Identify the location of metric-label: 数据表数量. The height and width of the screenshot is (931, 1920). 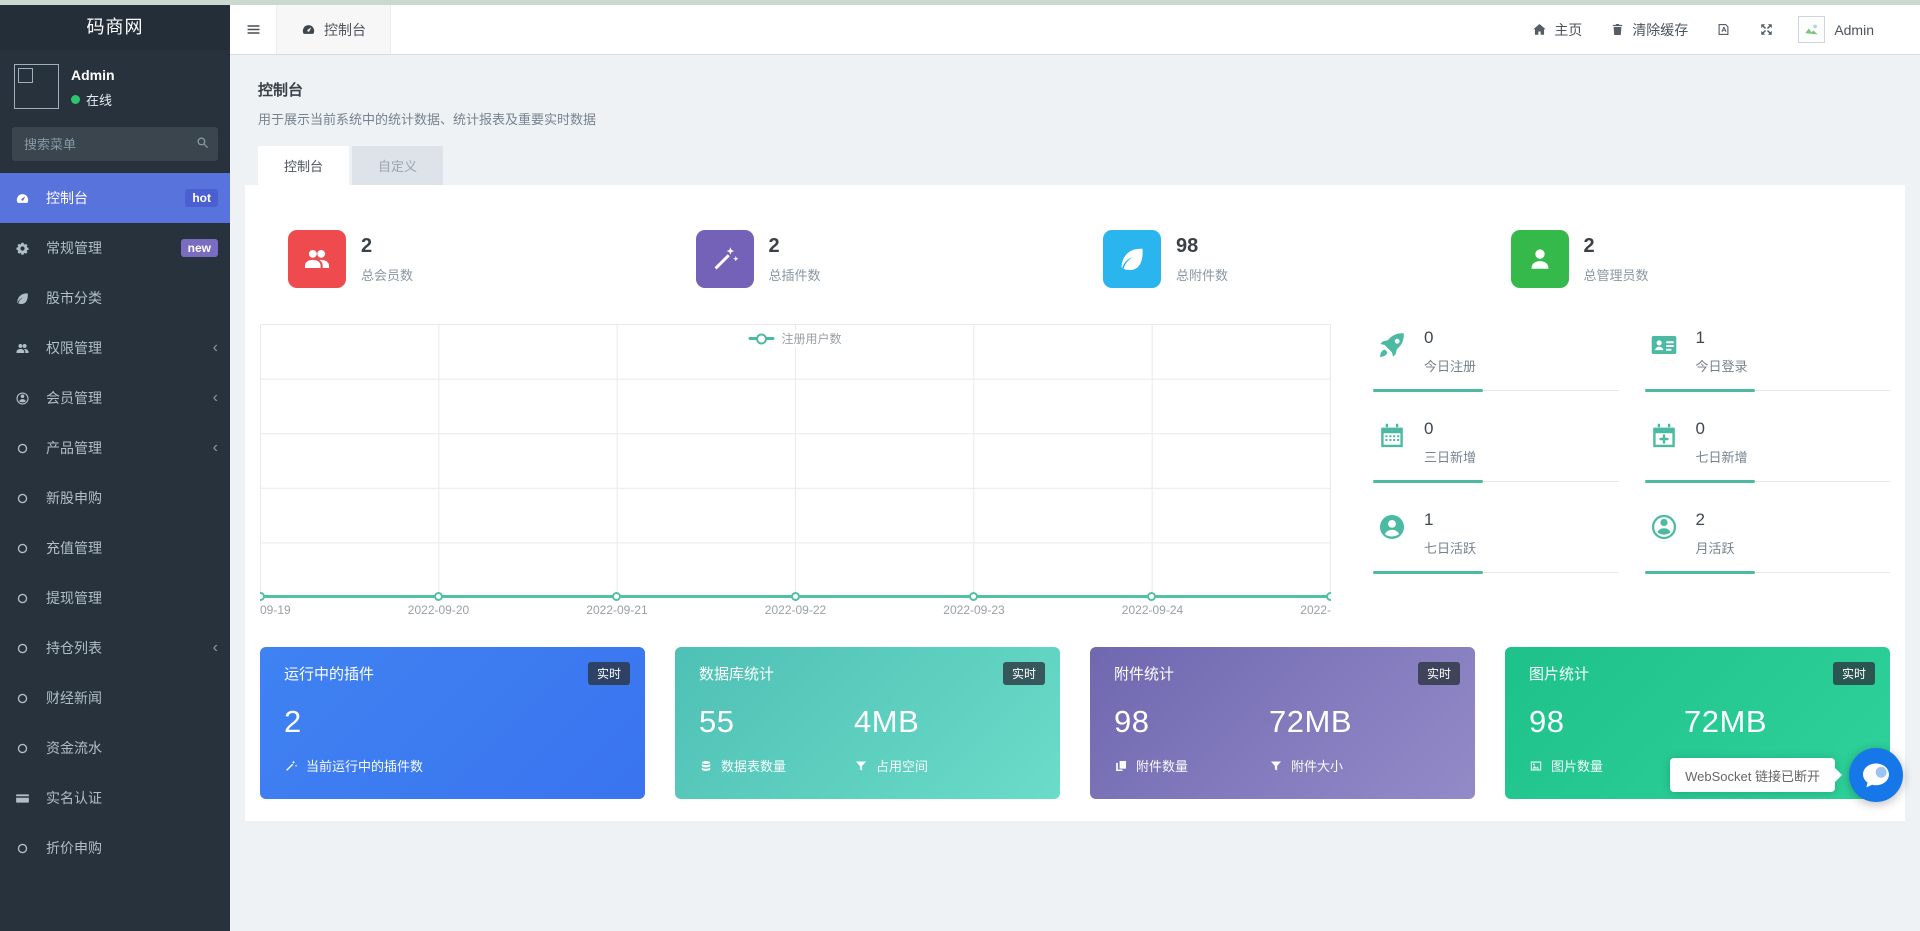
(776, 765).